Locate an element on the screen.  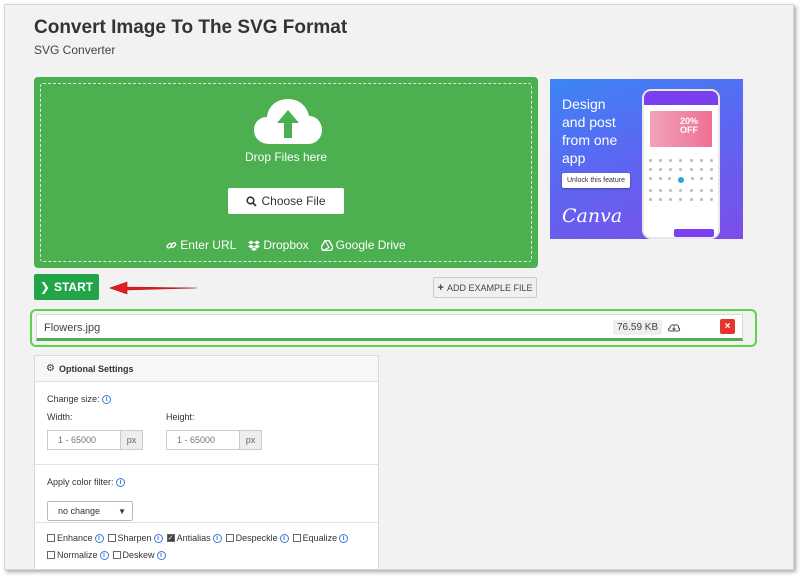
gear-icon: ⚙ is located at coordinates (50, 368).